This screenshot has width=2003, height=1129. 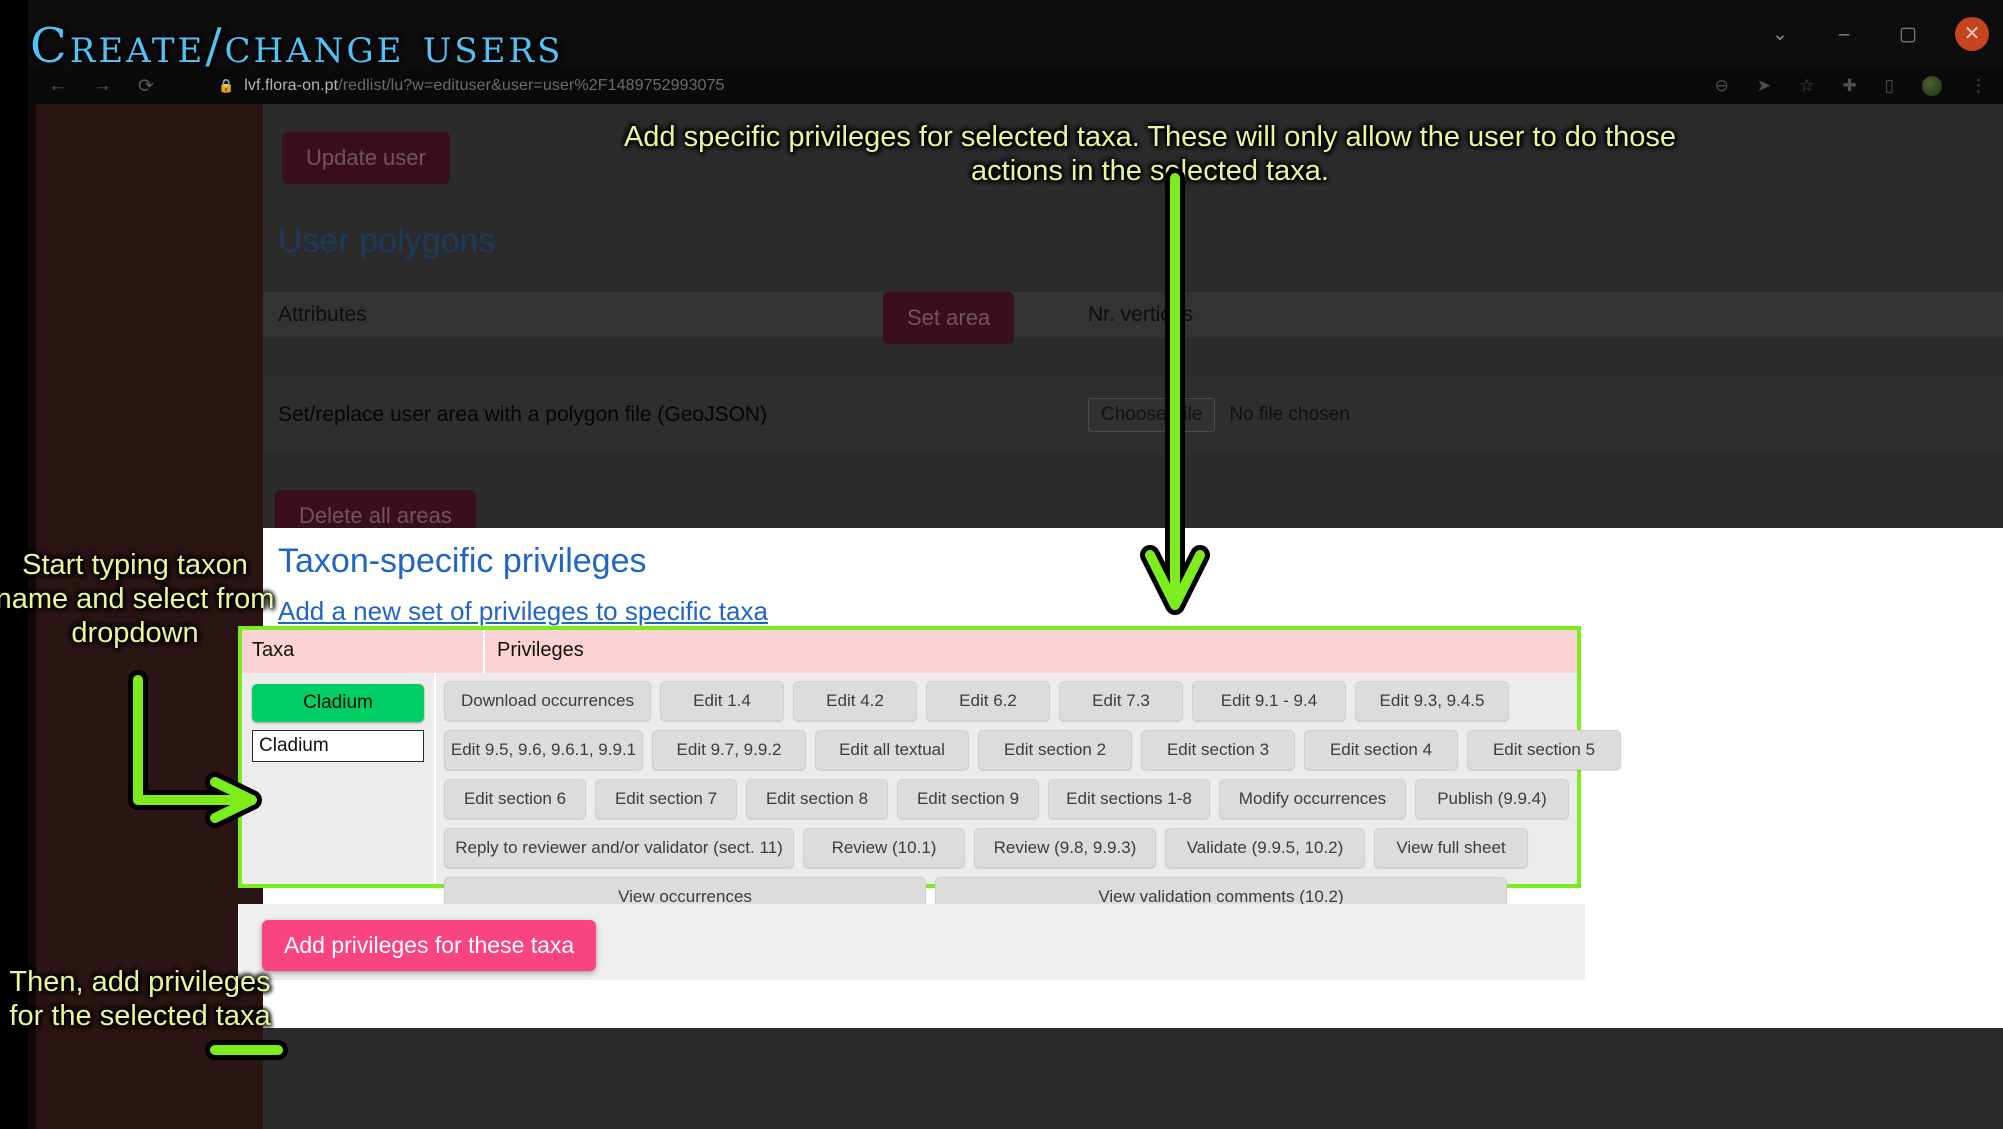 I want to click on browser-titlebar: ⌄ – ▢ ✕, so click(x=1015, y=34).